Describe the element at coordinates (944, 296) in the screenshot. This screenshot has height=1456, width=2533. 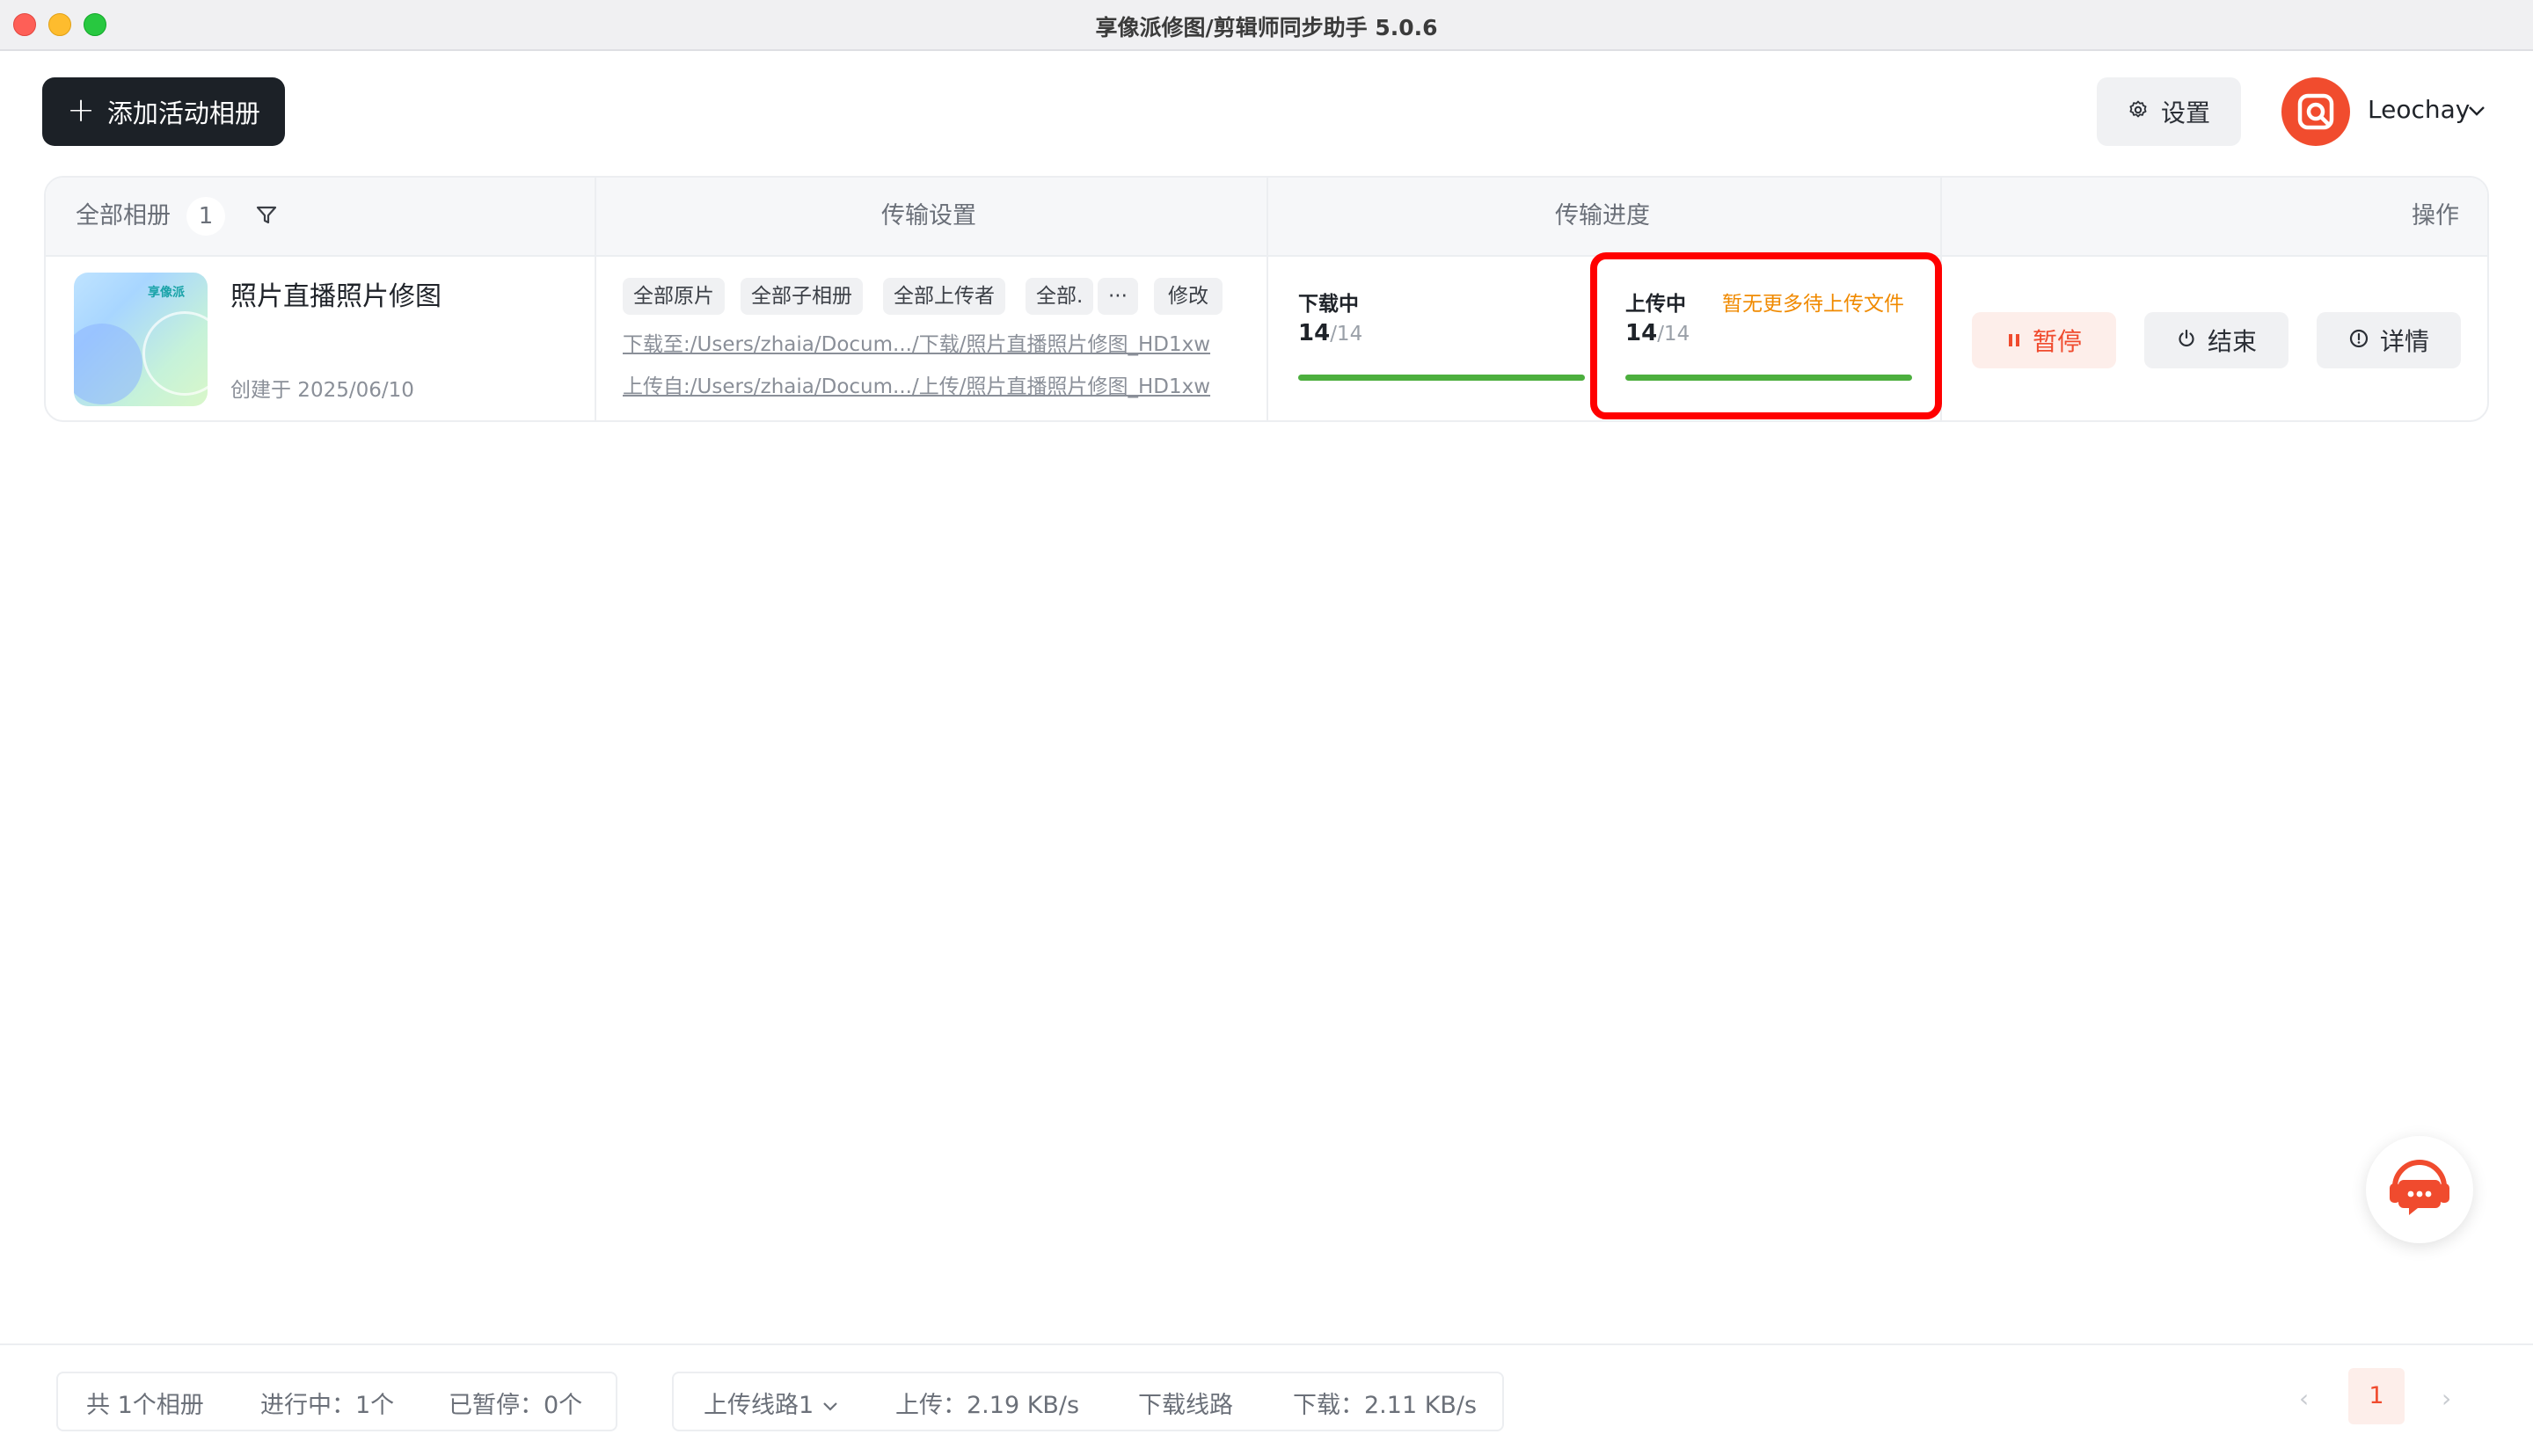
I see `tag-uploaders: 全部上传者` at that location.